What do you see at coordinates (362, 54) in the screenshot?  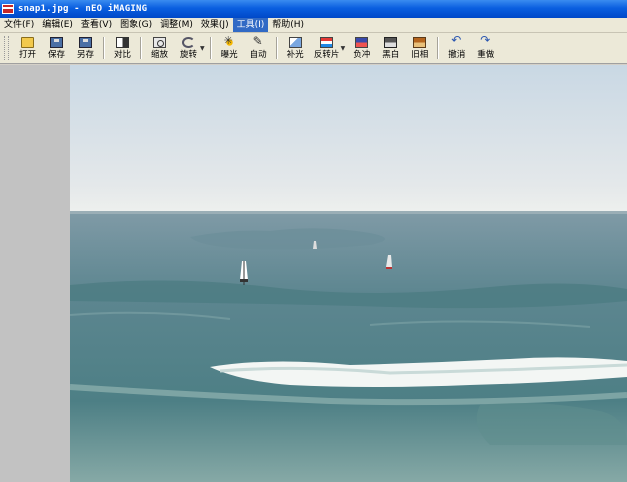 I see `negative-label: 负冲` at bounding box center [362, 54].